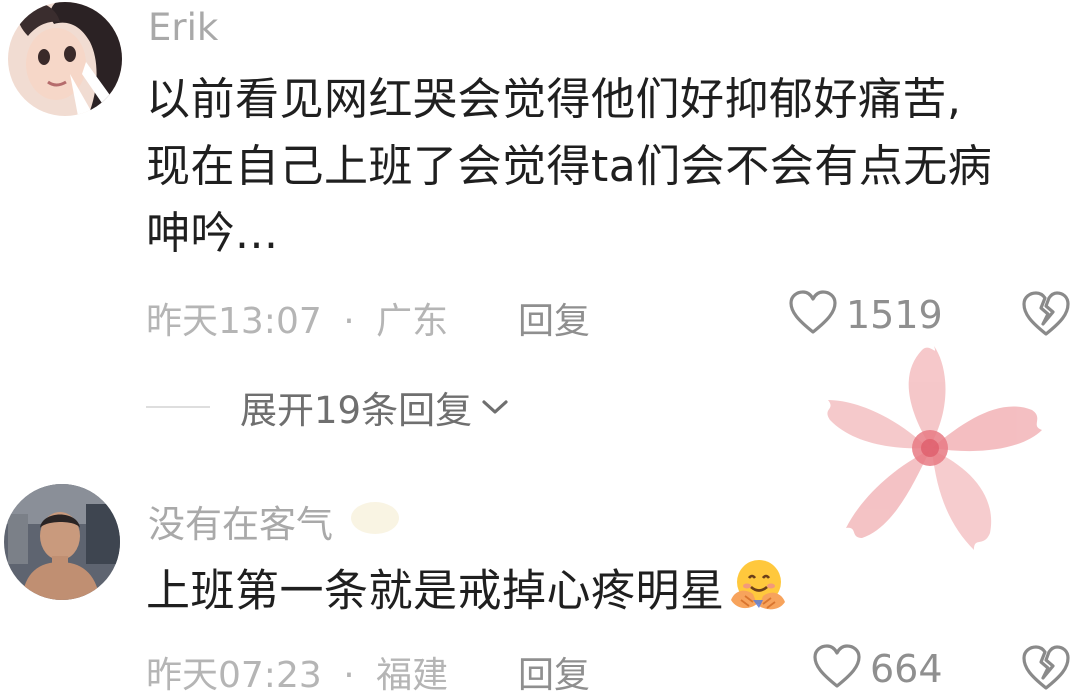 This screenshot has height=696, width=1080. What do you see at coordinates (356, 410) in the screenshot?
I see `expand-replies-label: 展开19条回复` at bounding box center [356, 410].